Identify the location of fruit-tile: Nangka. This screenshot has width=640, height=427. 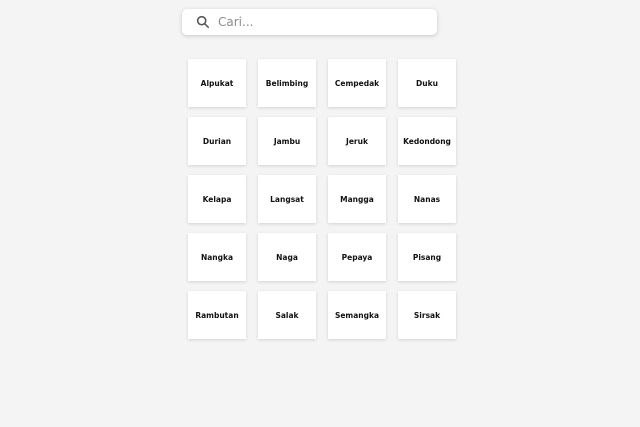
(217, 257).